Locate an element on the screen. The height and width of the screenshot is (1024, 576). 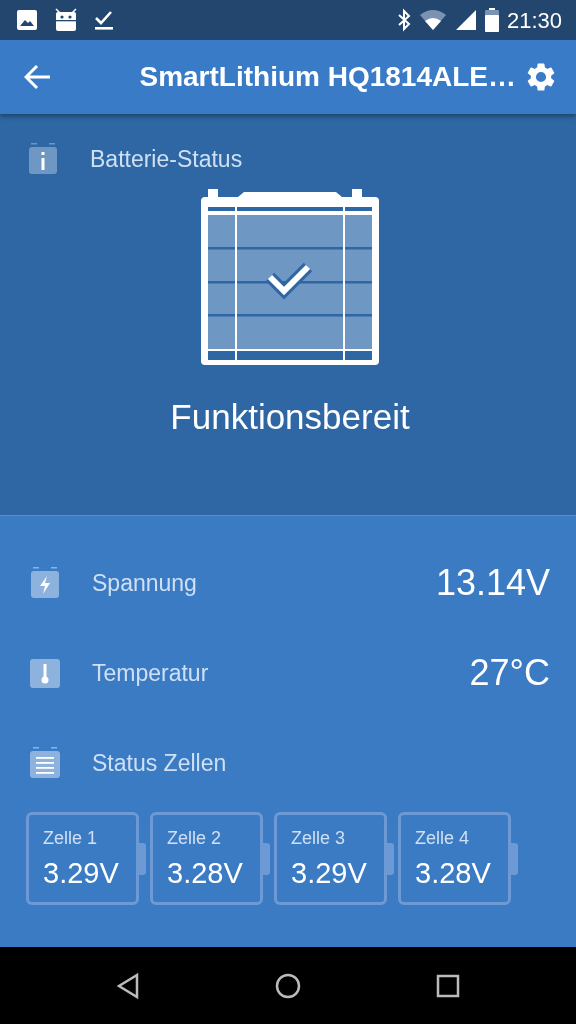
reading-label: Spannung is located at coordinates (144, 583).